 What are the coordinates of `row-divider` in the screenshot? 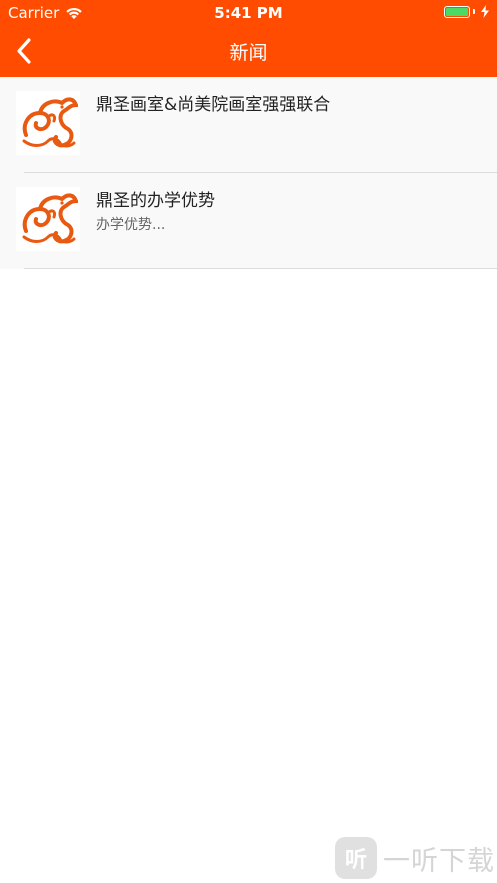 It's located at (260, 268).